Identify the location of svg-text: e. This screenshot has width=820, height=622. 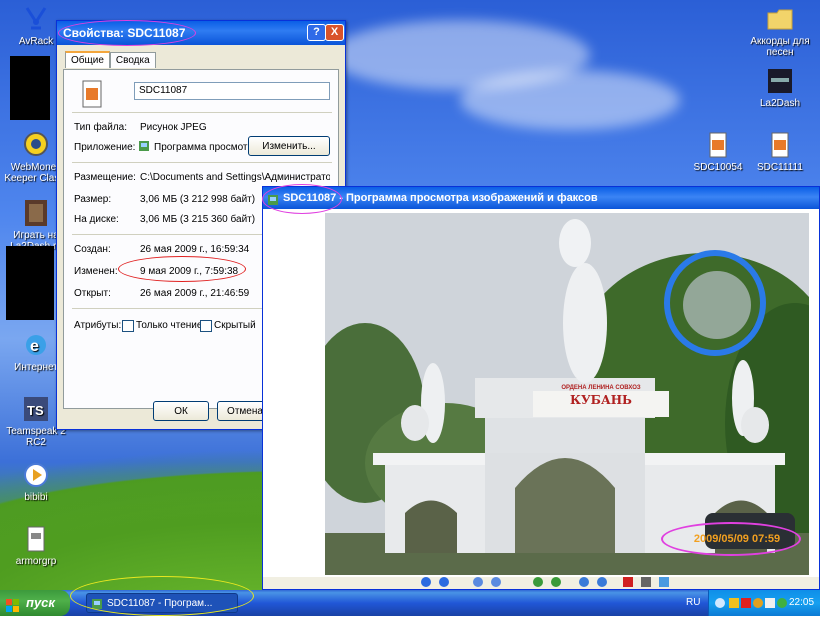
(34, 346).